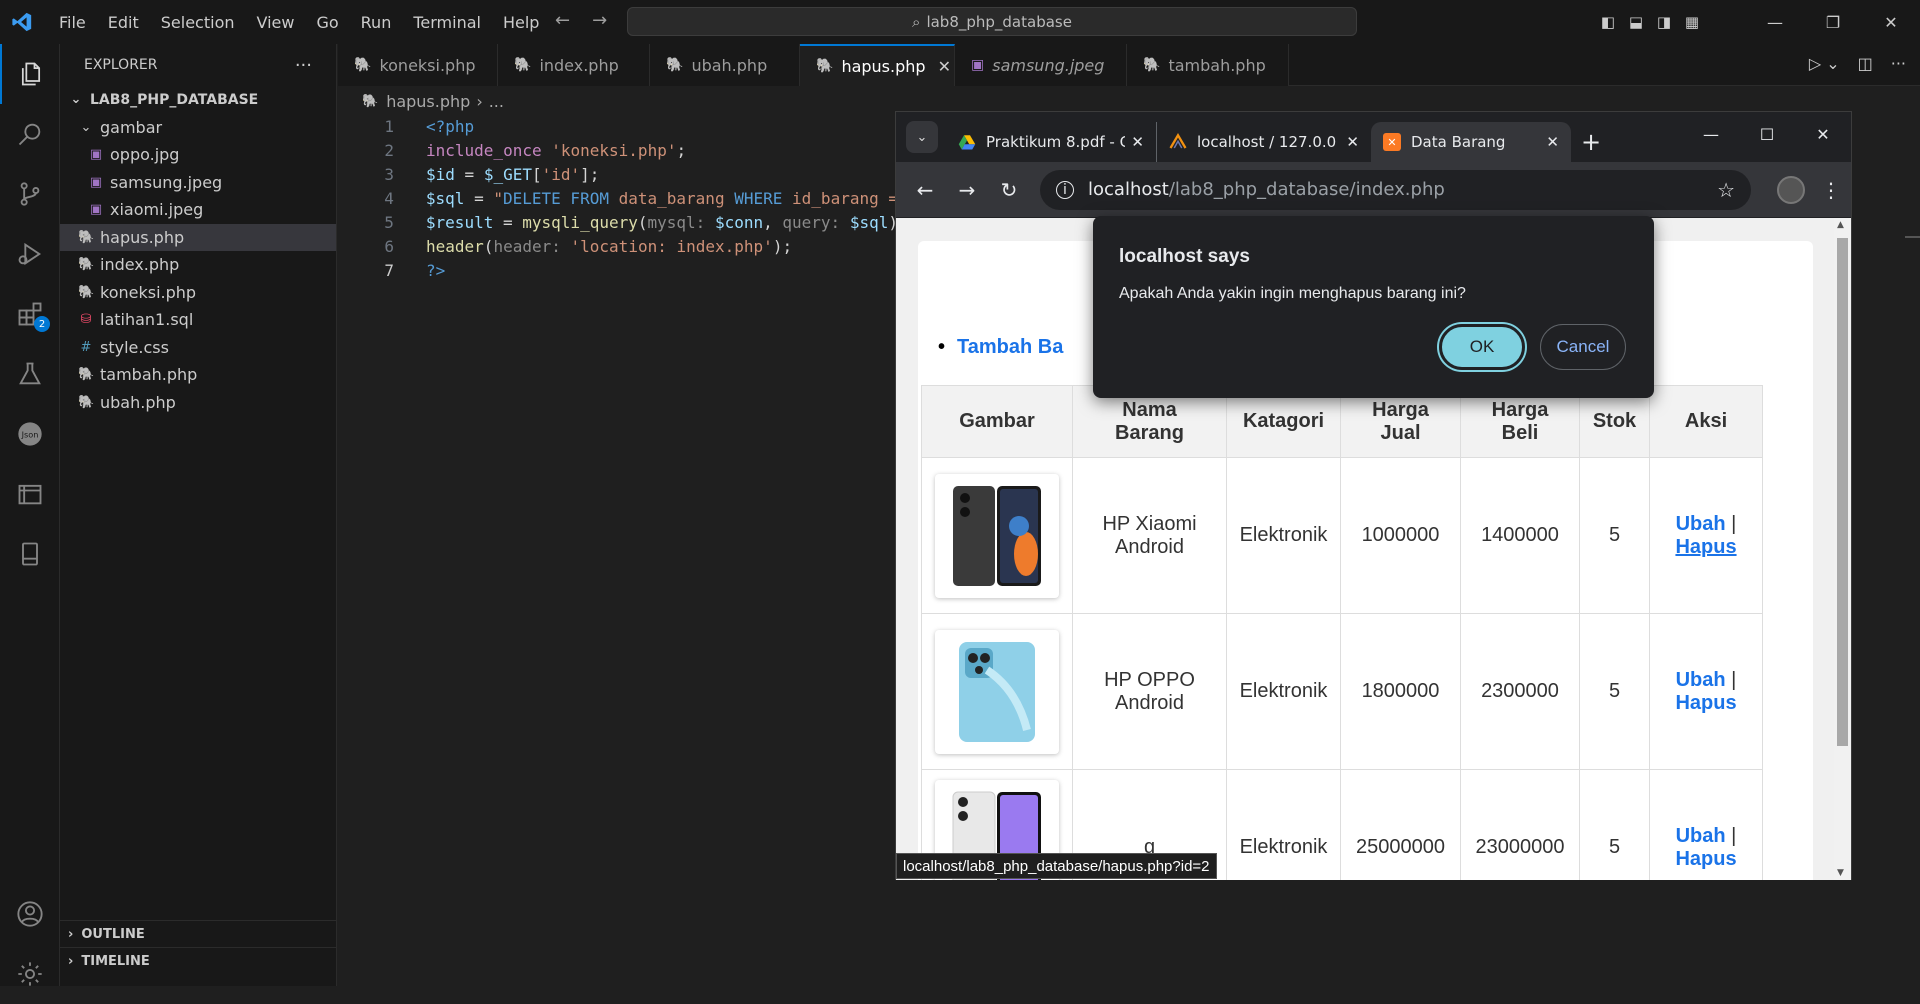  What do you see at coordinates (30, 74) in the screenshot?
I see `explorer-icon` at bounding box center [30, 74].